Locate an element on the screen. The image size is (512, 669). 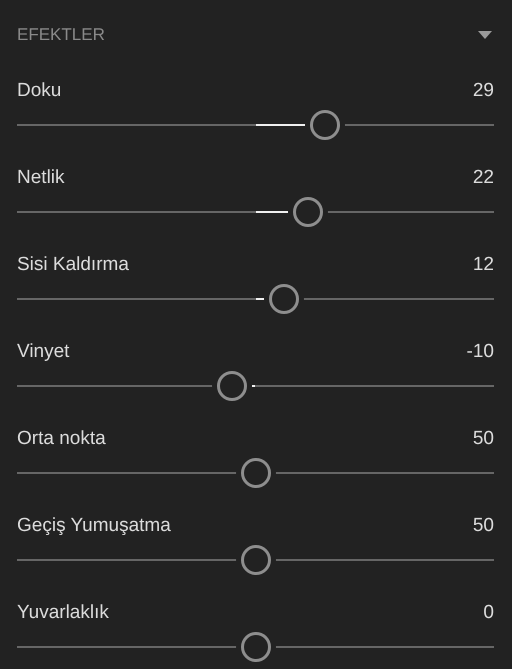
slider-value: 0 is located at coordinates (488, 612).